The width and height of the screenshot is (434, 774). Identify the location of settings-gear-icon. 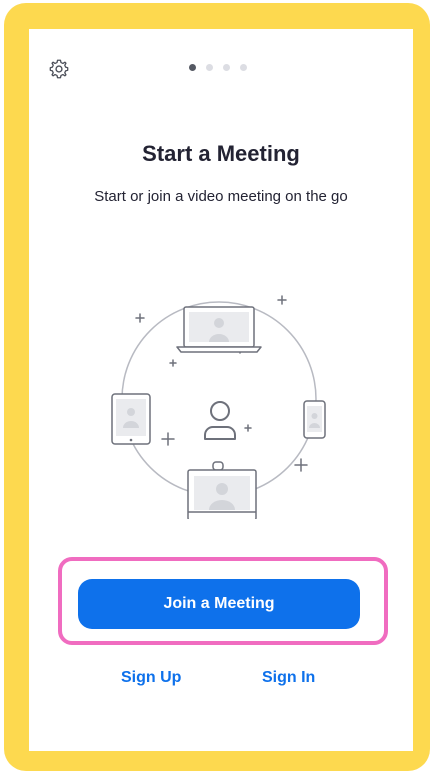
(59, 69).